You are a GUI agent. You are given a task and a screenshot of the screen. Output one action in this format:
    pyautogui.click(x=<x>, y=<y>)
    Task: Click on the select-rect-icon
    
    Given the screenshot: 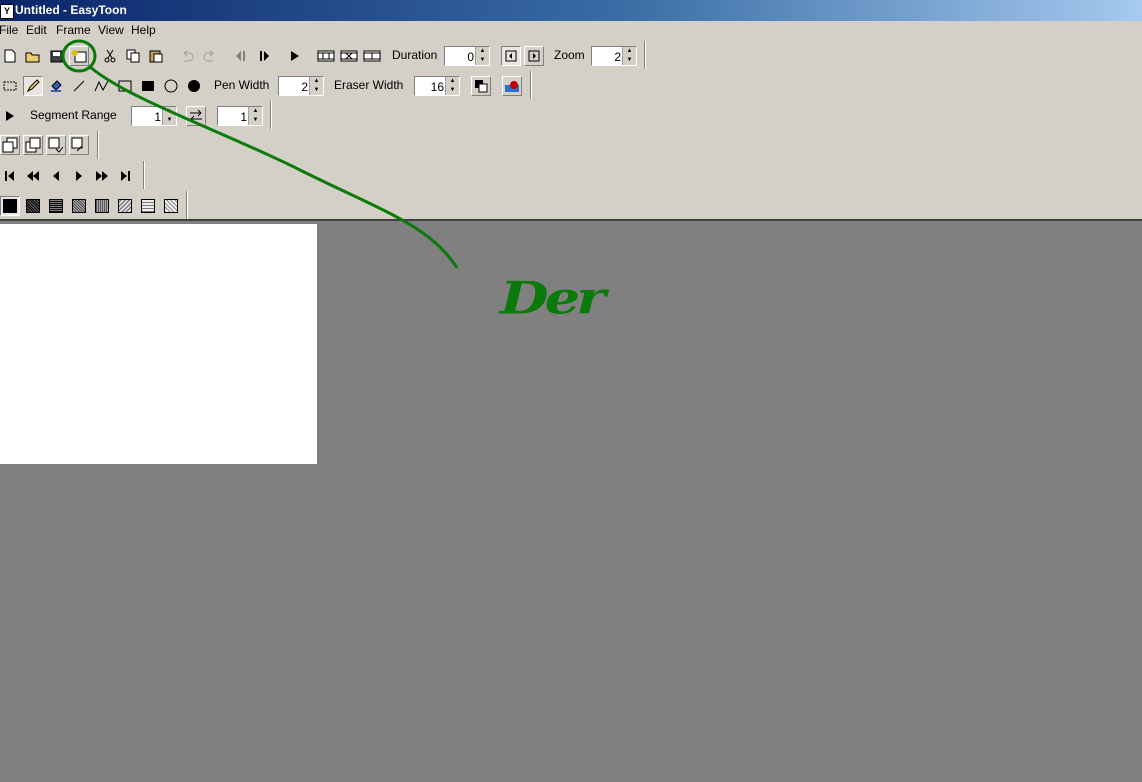 What is the action you would take?
    pyautogui.click(x=10, y=86)
    